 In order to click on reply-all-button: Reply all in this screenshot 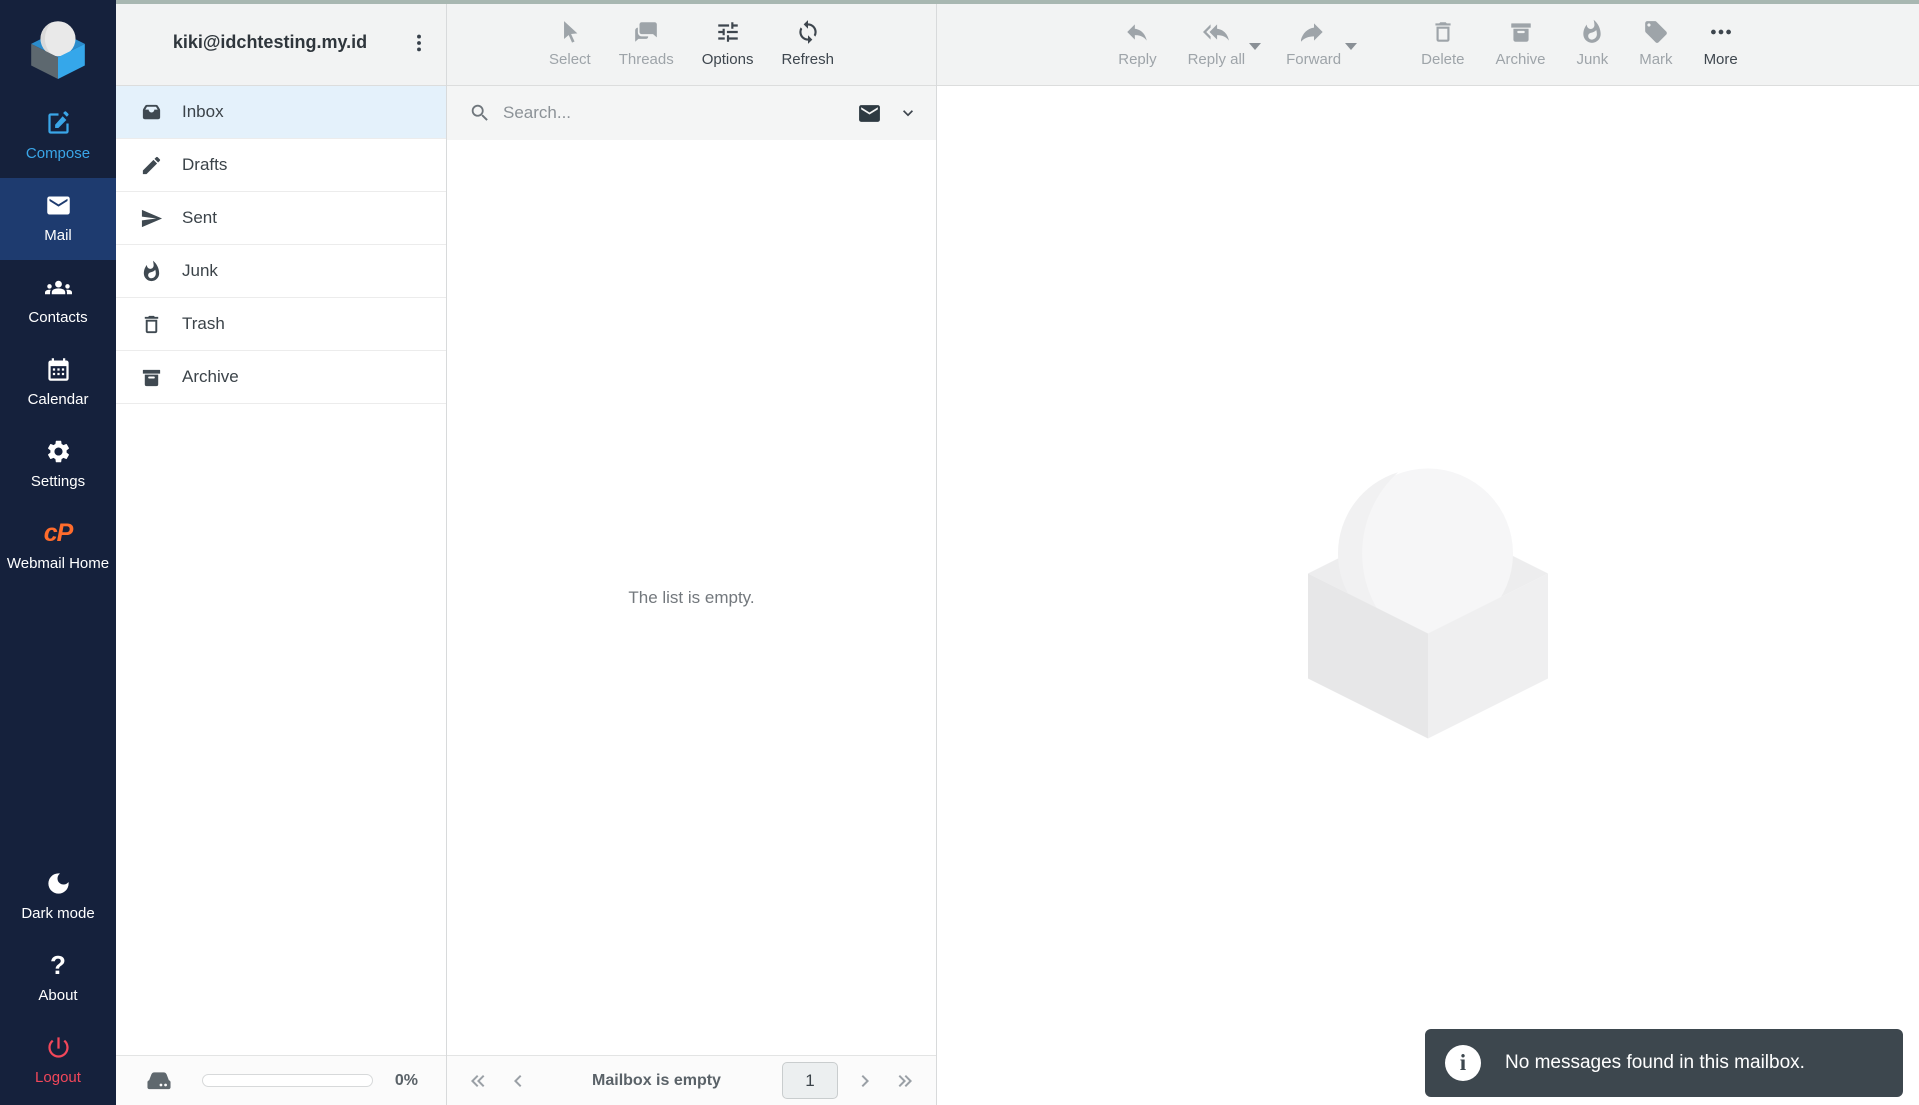, I will do `click(1224, 42)`.